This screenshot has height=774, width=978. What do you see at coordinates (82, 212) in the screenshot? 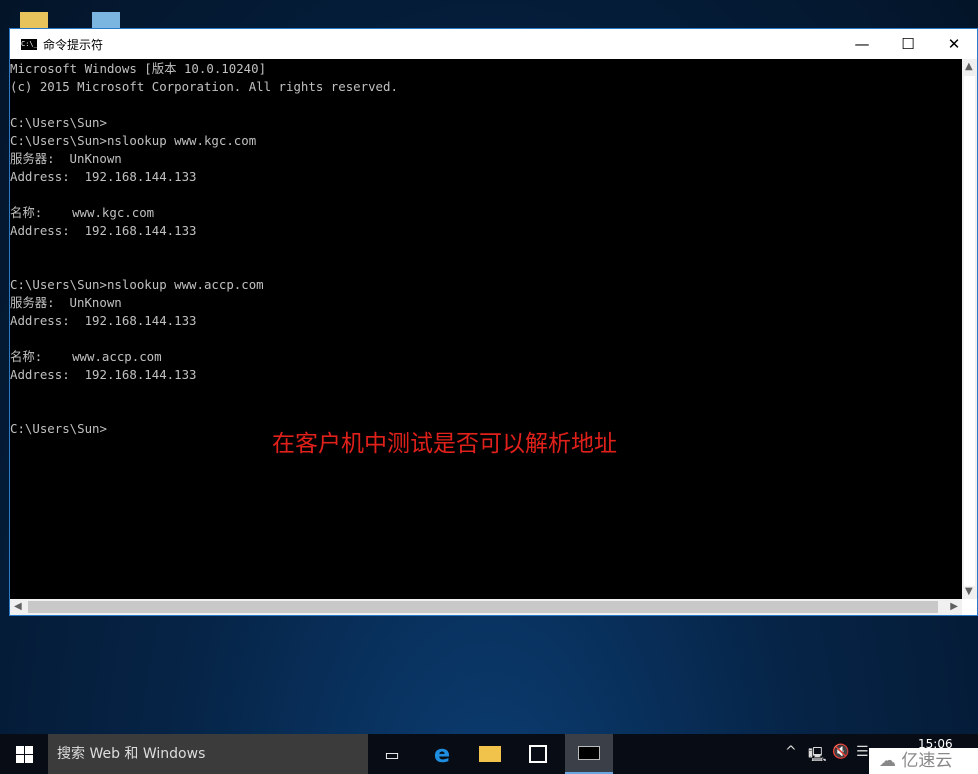
I see `console-line: 名称: www.kgc.com` at bounding box center [82, 212].